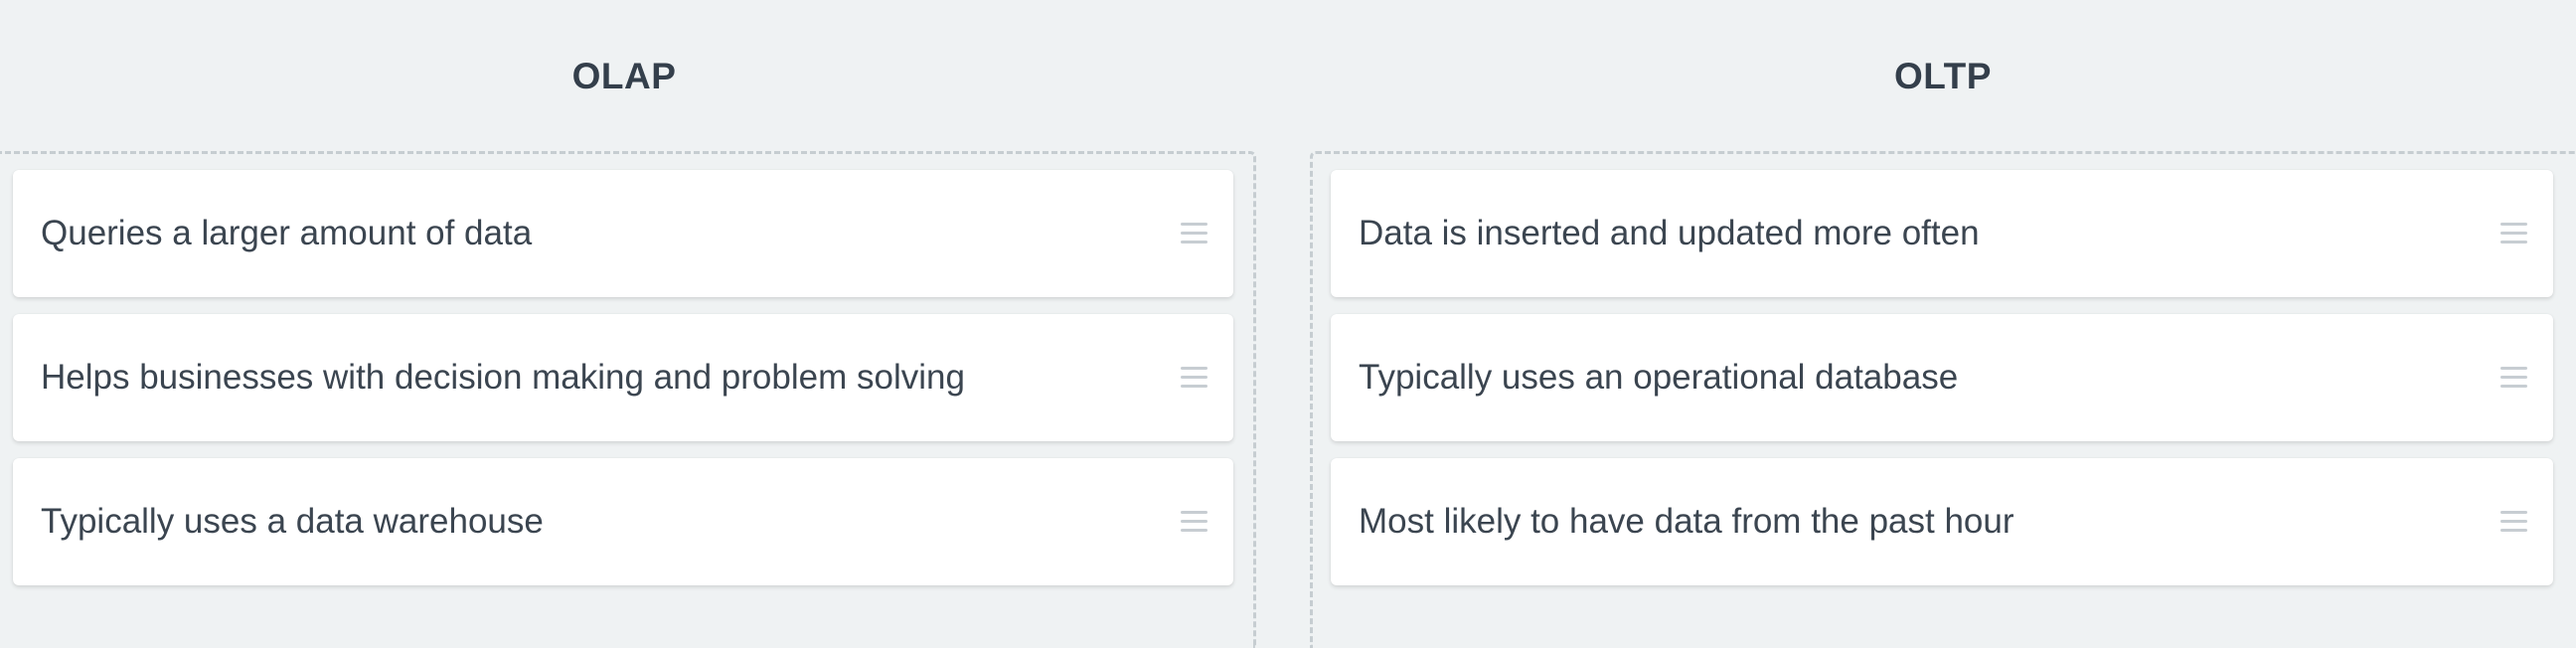  What do you see at coordinates (1669, 233) in the screenshot?
I see `card-label: Data is inserted and updated more often` at bounding box center [1669, 233].